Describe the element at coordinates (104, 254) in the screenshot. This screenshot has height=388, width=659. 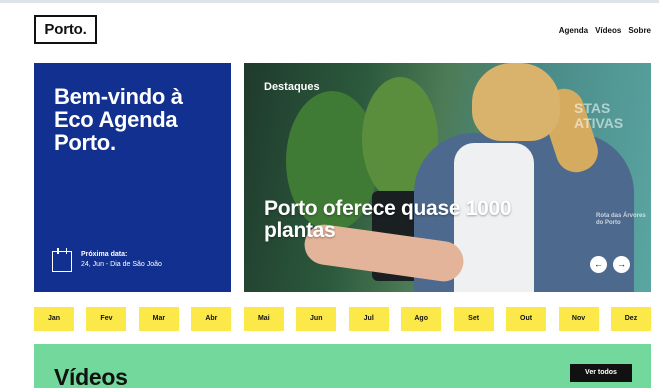
I see `next-date-label: Próxima data:` at that location.